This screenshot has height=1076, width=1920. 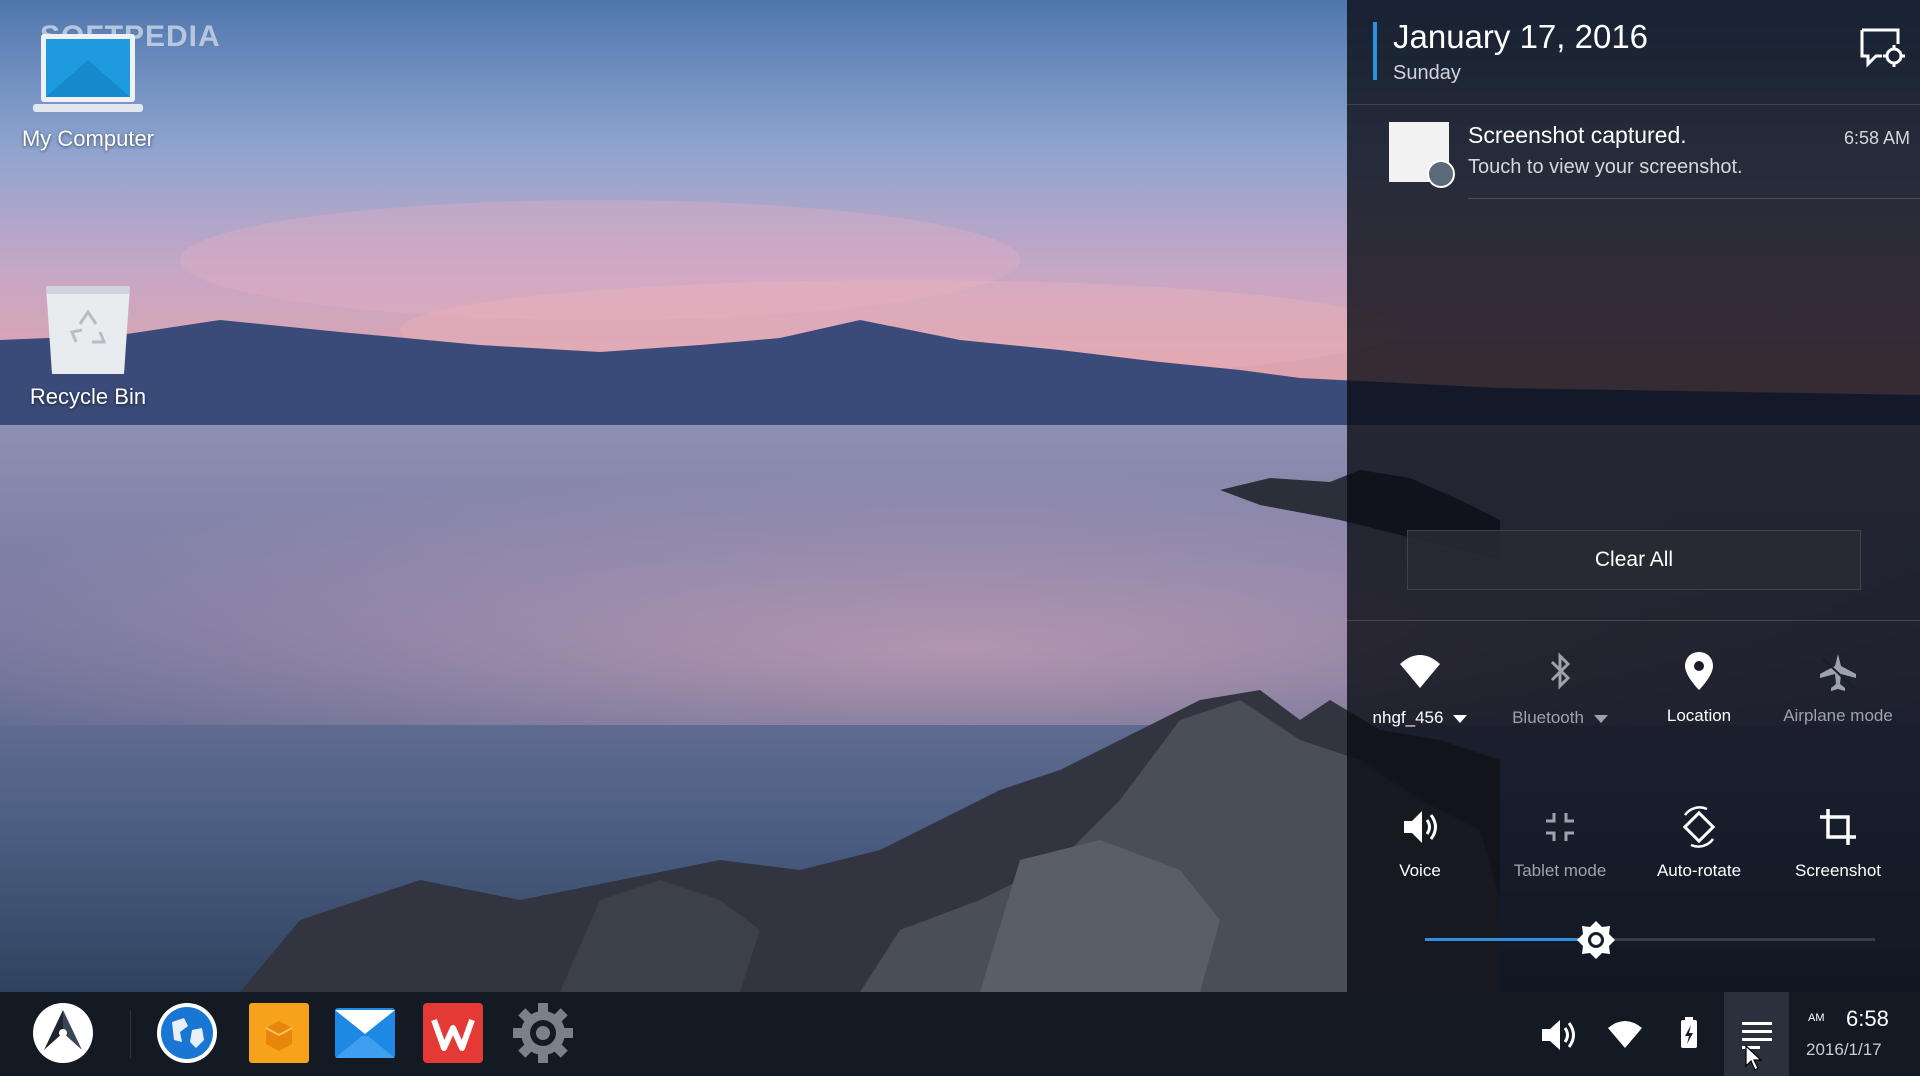 I want to click on desktop-icon-recycle-bin: Recycle Bin, so click(x=88, y=345).